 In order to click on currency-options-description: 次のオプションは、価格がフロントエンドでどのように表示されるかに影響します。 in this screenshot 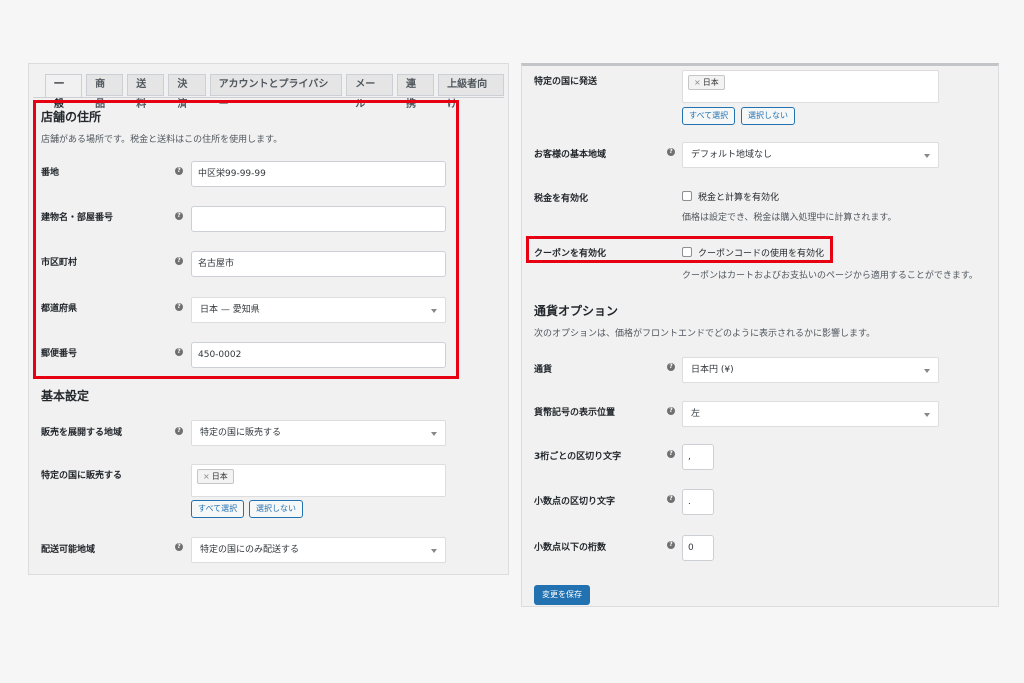, I will do `click(705, 334)`.